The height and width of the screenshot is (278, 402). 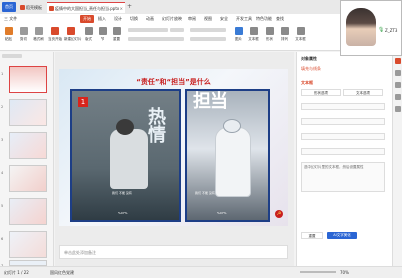 I want to click on menu-review: 审阅, so click(x=192, y=19).